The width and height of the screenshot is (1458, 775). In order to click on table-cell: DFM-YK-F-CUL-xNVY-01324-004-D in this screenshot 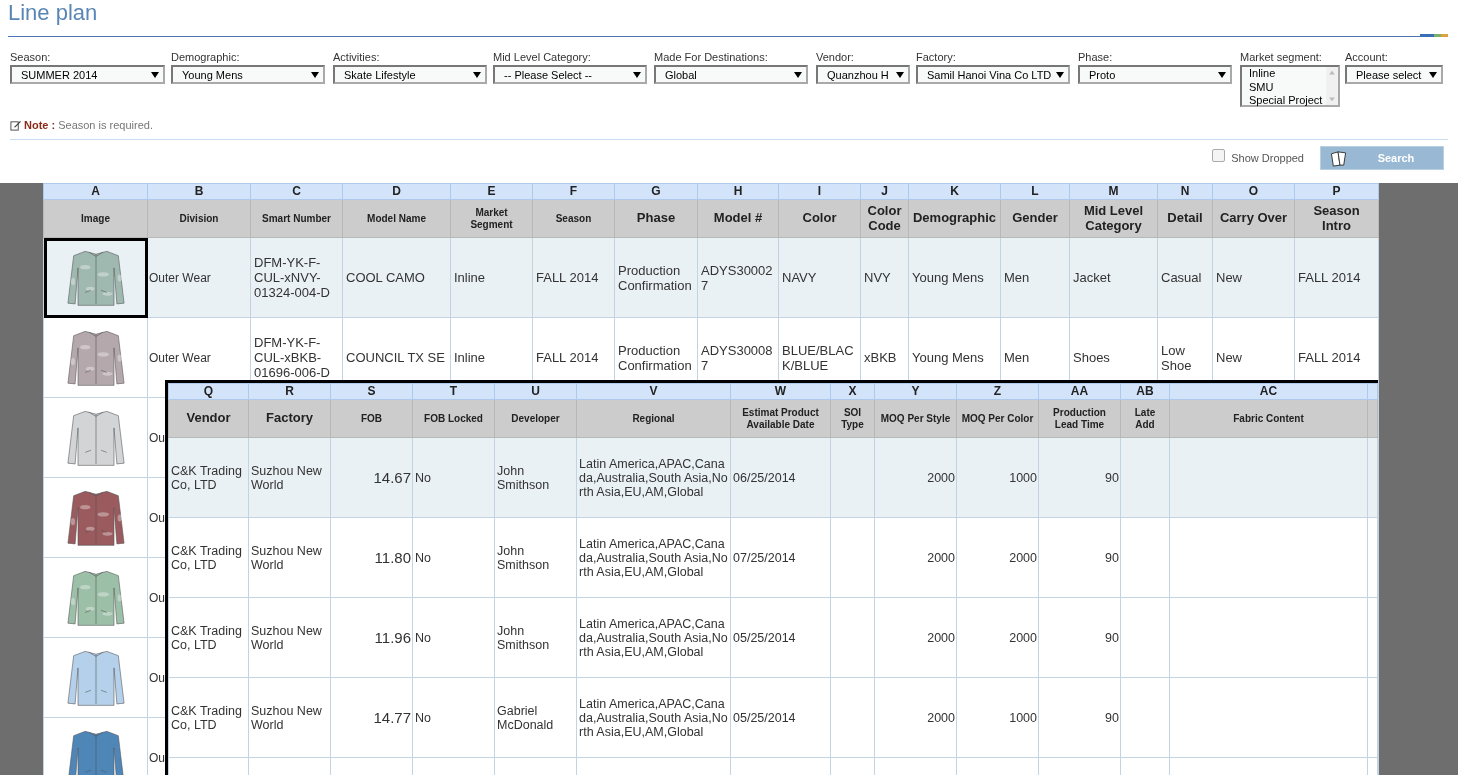, I will do `click(296, 277)`.